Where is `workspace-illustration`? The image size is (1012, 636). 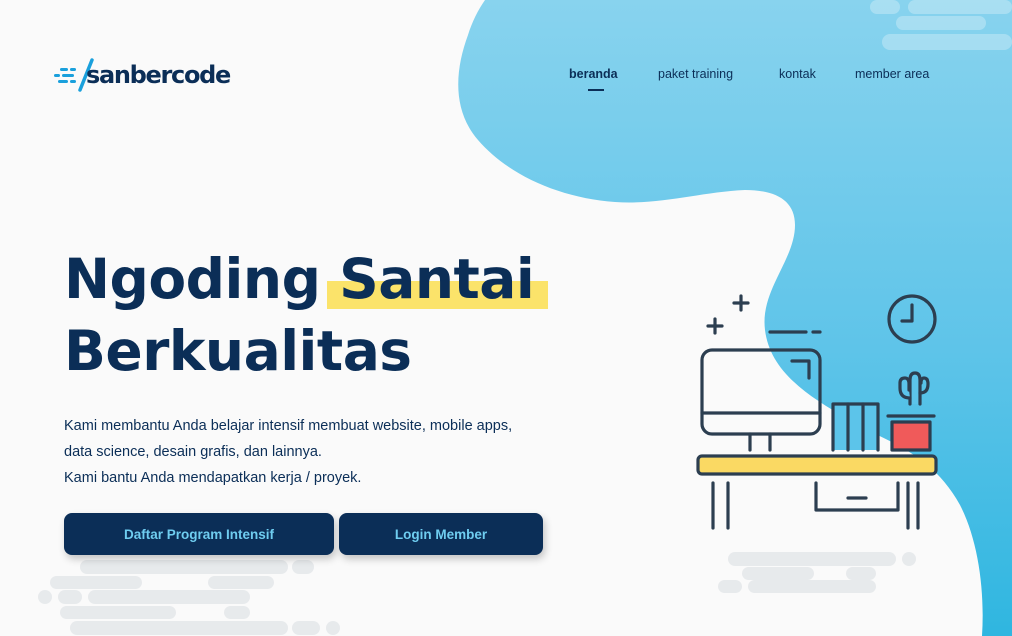 workspace-illustration is located at coordinates (817, 412).